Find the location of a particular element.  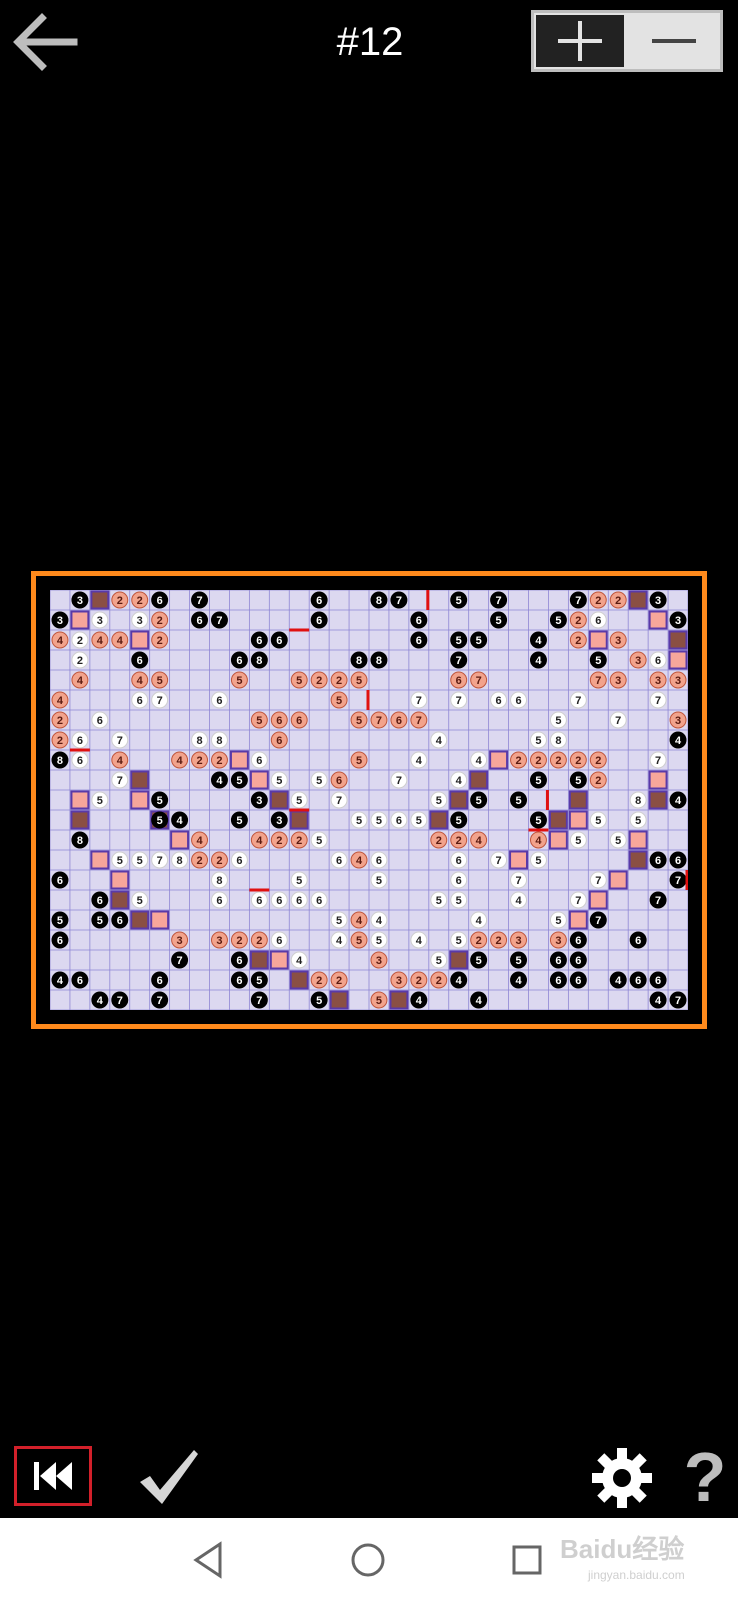

check-button is located at coordinates (169, 1477).